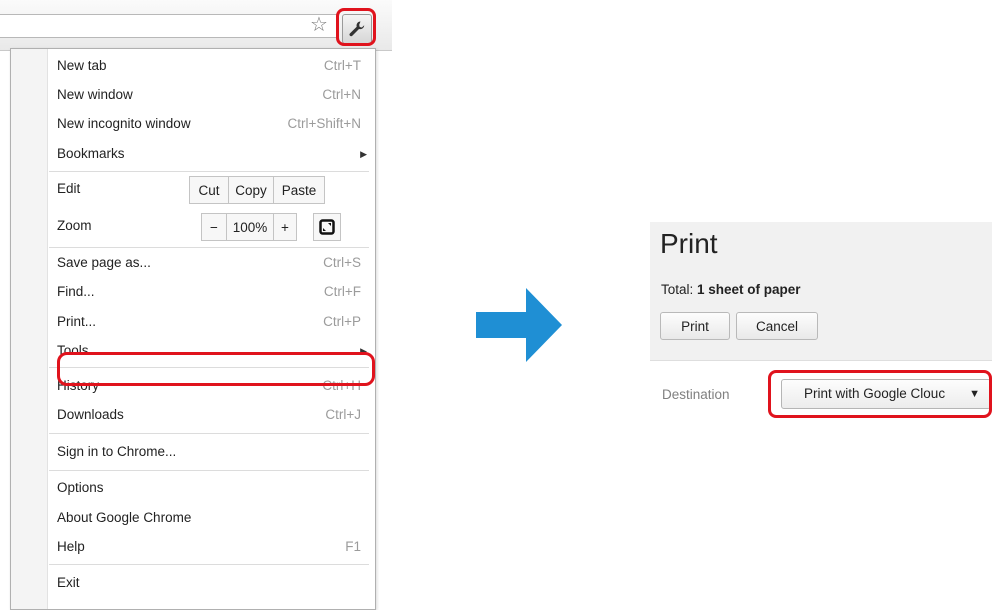  What do you see at coordinates (209, 547) in the screenshot?
I see `menu-item-help: Help F1` at bounding box center [209, 547].